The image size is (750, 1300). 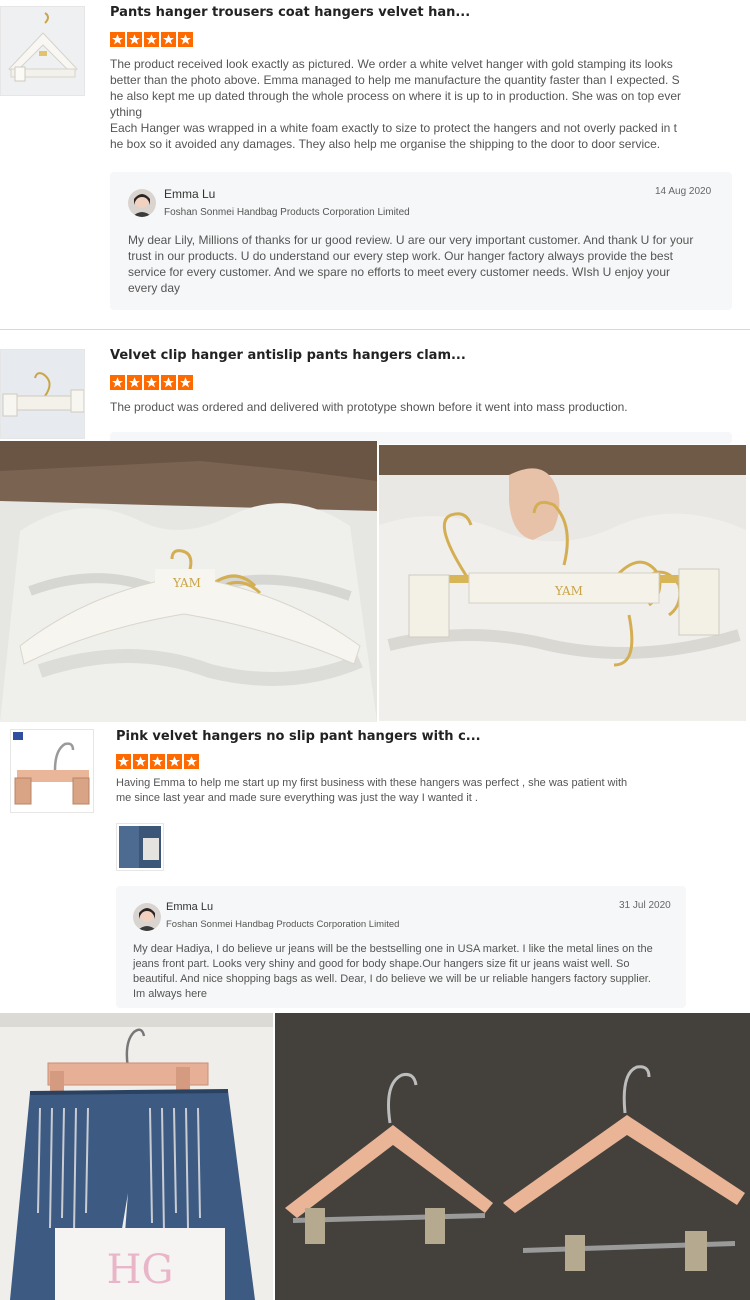 I want to click on review-text-line: ything, so click(x=126, y=112).